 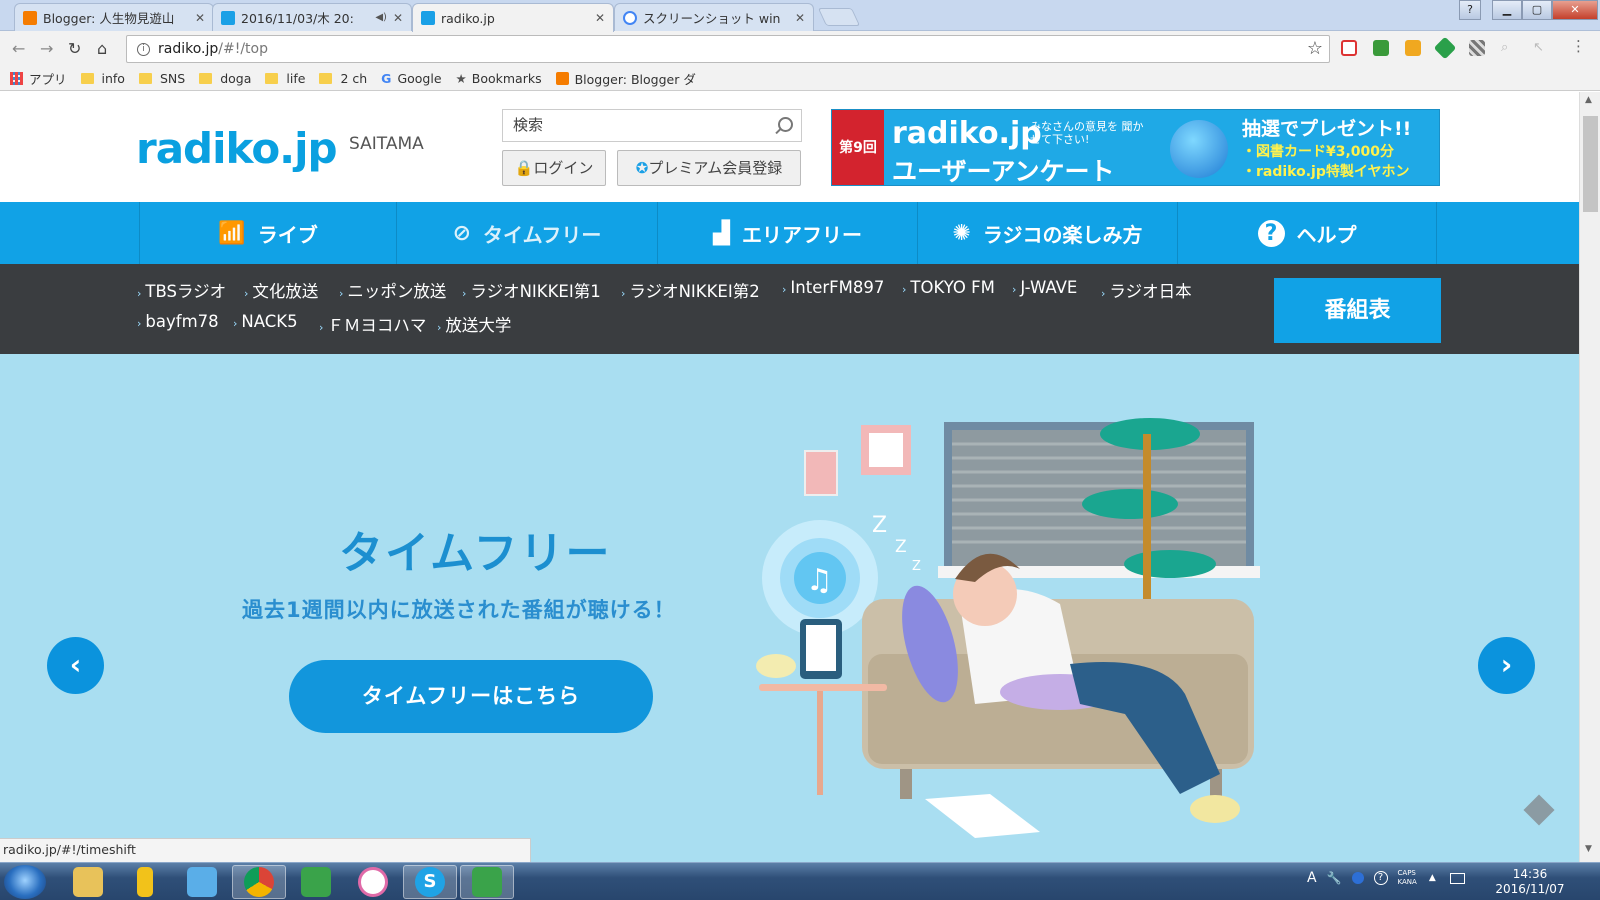 I want to click on program-guide-button: 番組表, so click(x=1357, y=310).